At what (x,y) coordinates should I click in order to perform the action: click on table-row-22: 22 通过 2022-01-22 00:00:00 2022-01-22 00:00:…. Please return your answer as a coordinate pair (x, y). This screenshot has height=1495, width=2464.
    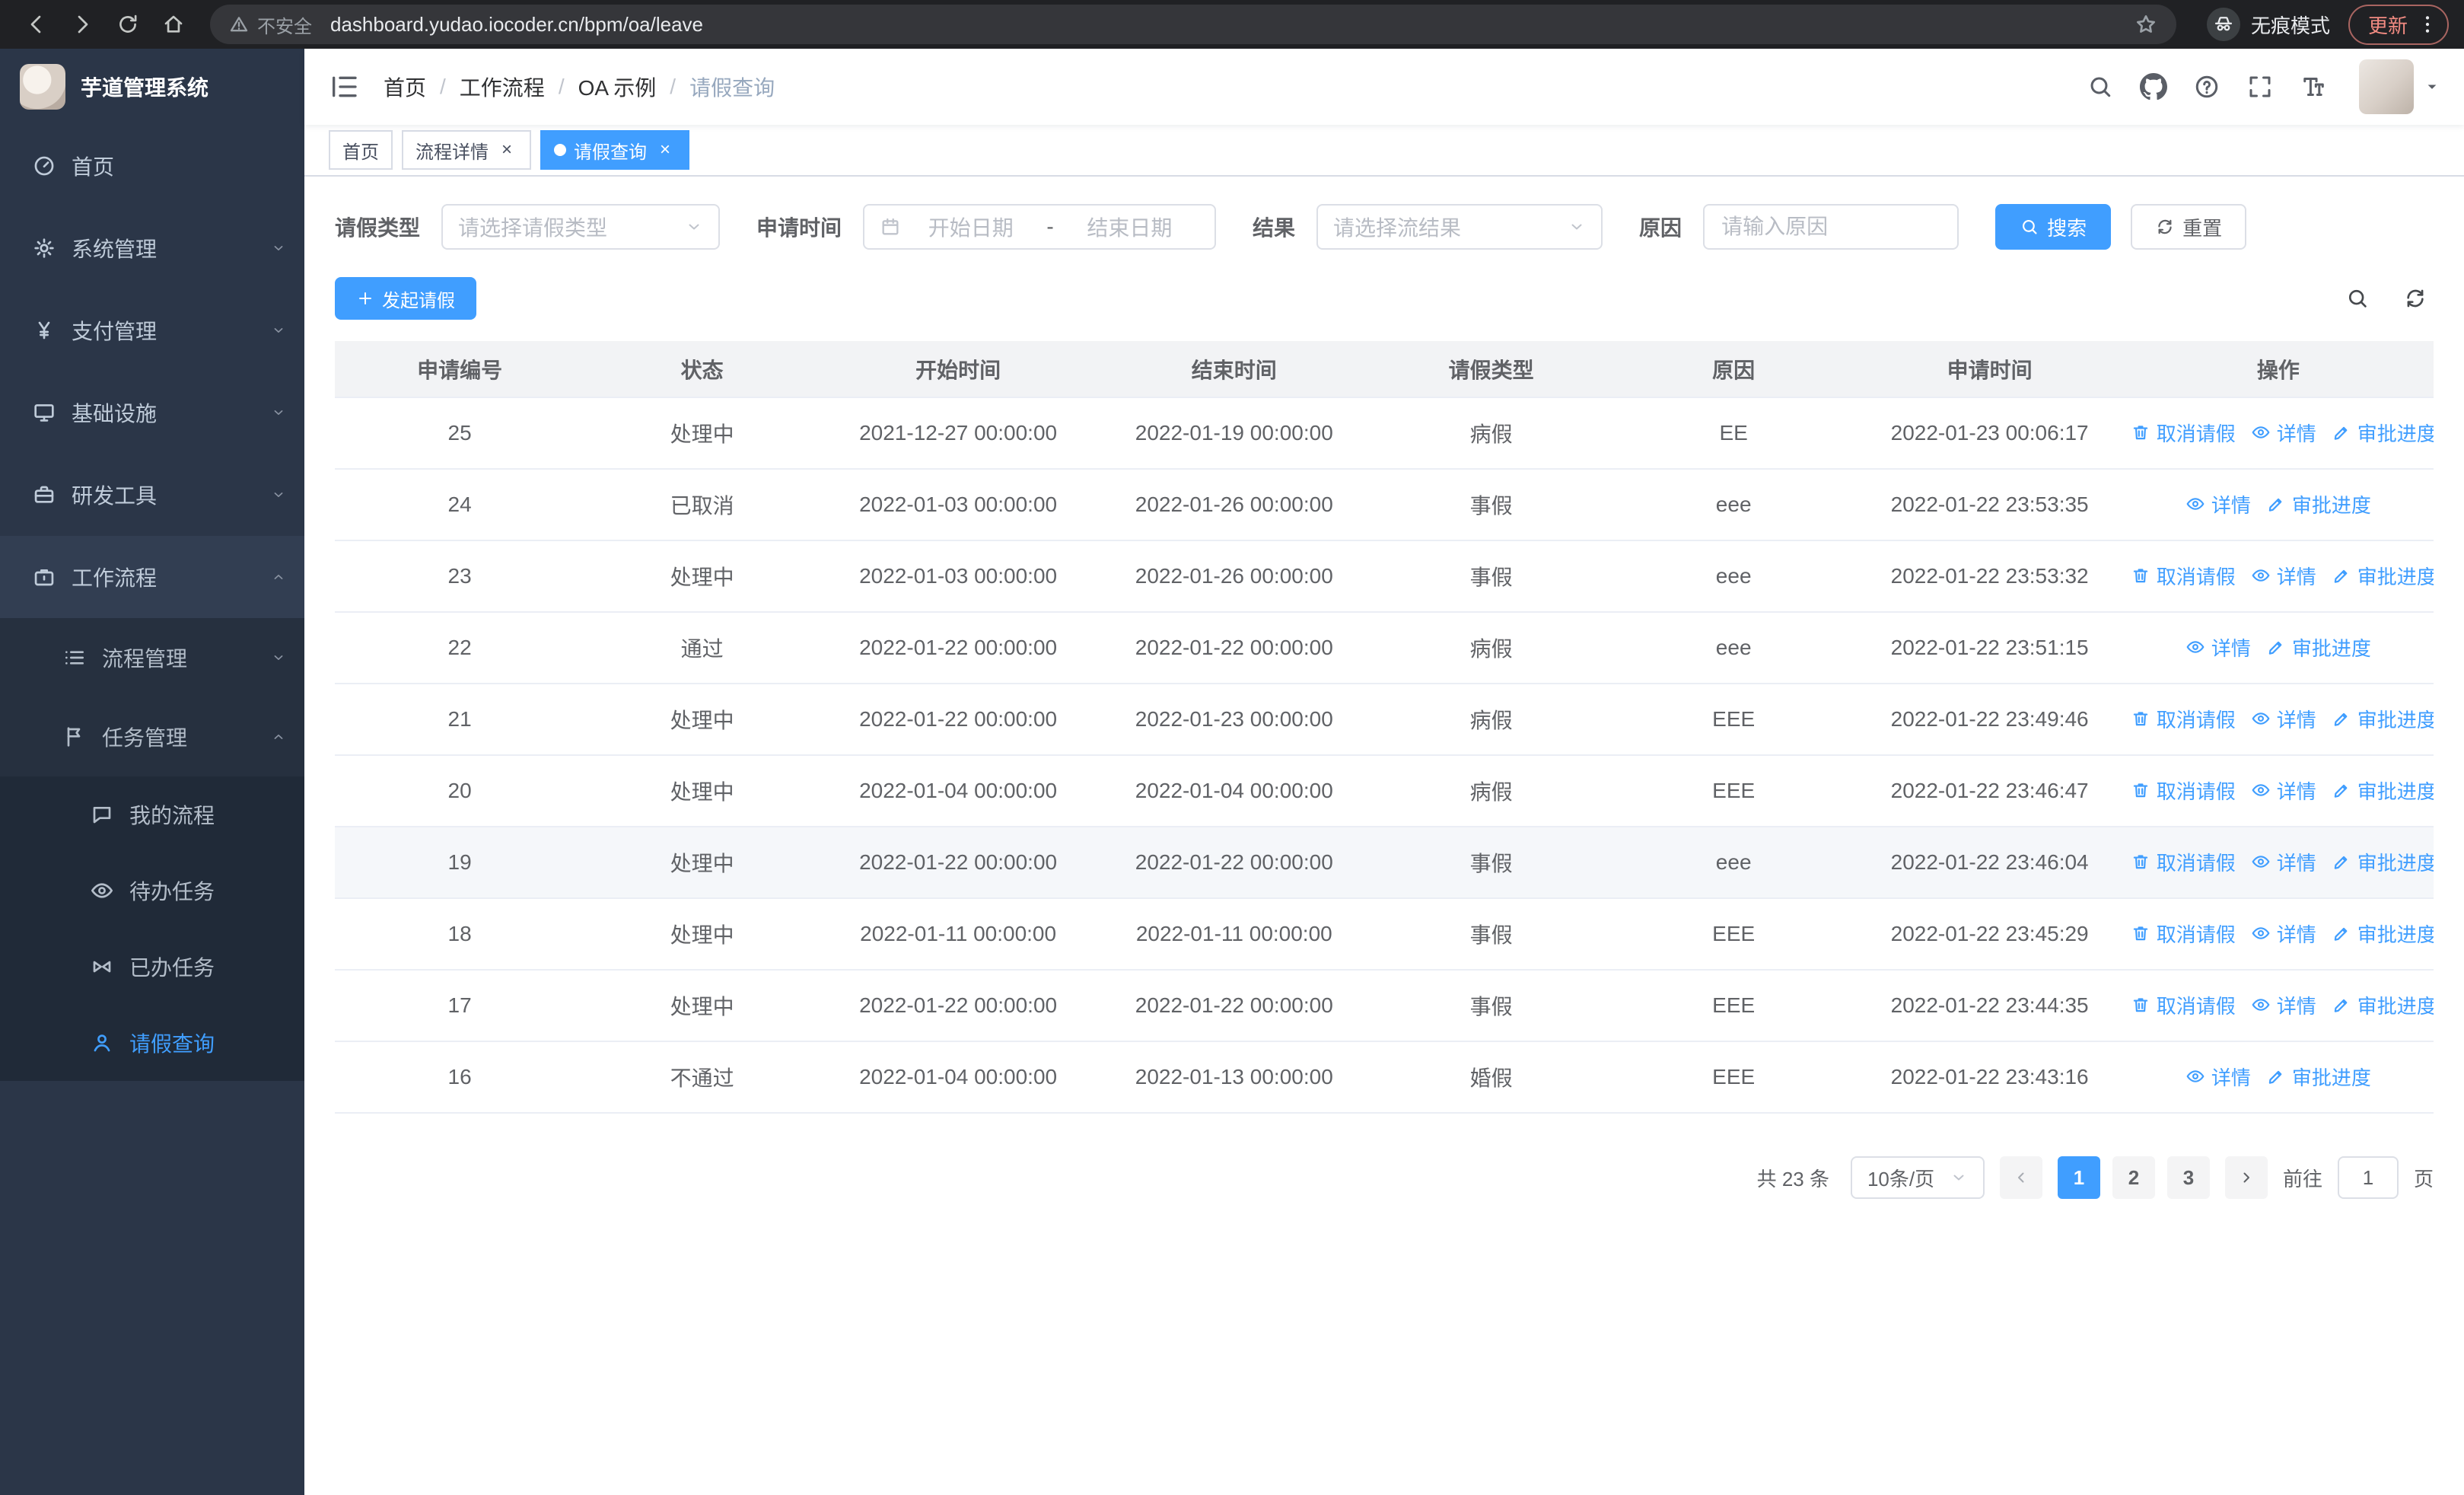
    Looking at the image, I should click on (1384, 648).